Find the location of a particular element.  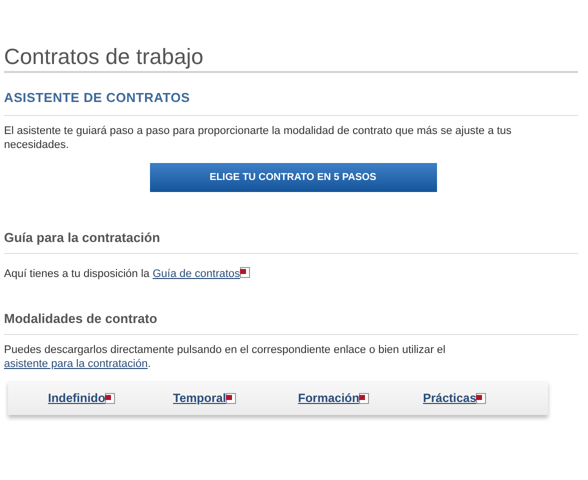

guide-link: Guía de contratos is located at coordinates (196, 274).